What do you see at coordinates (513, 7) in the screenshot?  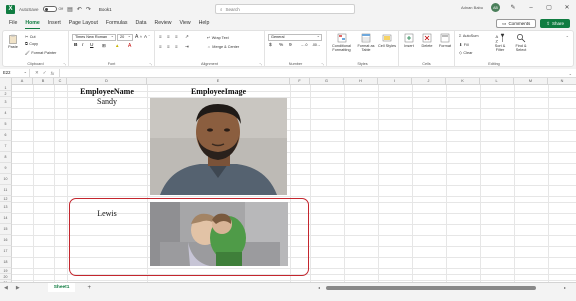 I see `pen-icon: ✎` at bounding box center [513, 7].